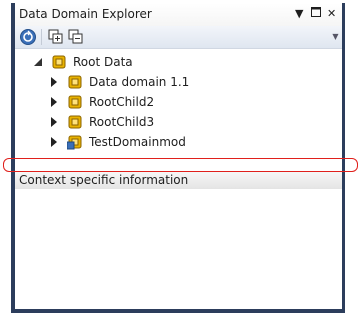 This screenshot has width=364, height=317. Describe the element at coordinates (331, 14) in the screenshot. I see `close-icon: ✕` at that location.